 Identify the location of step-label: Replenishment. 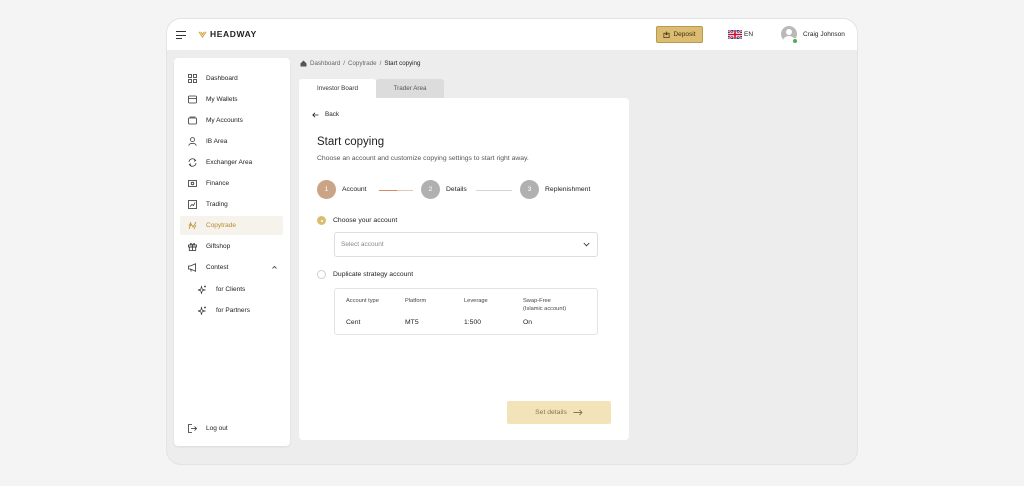
(568, 189).